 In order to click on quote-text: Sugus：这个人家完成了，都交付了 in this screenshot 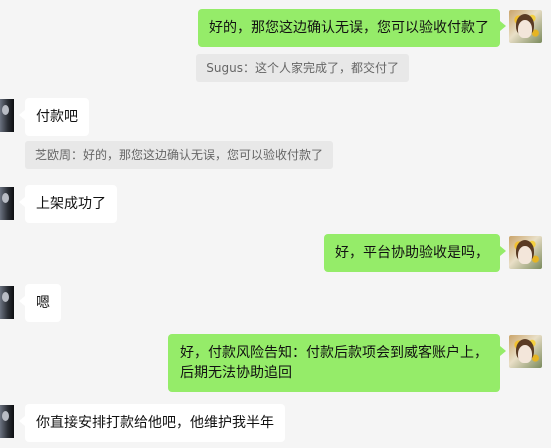, I will do `click(302, 68)`.